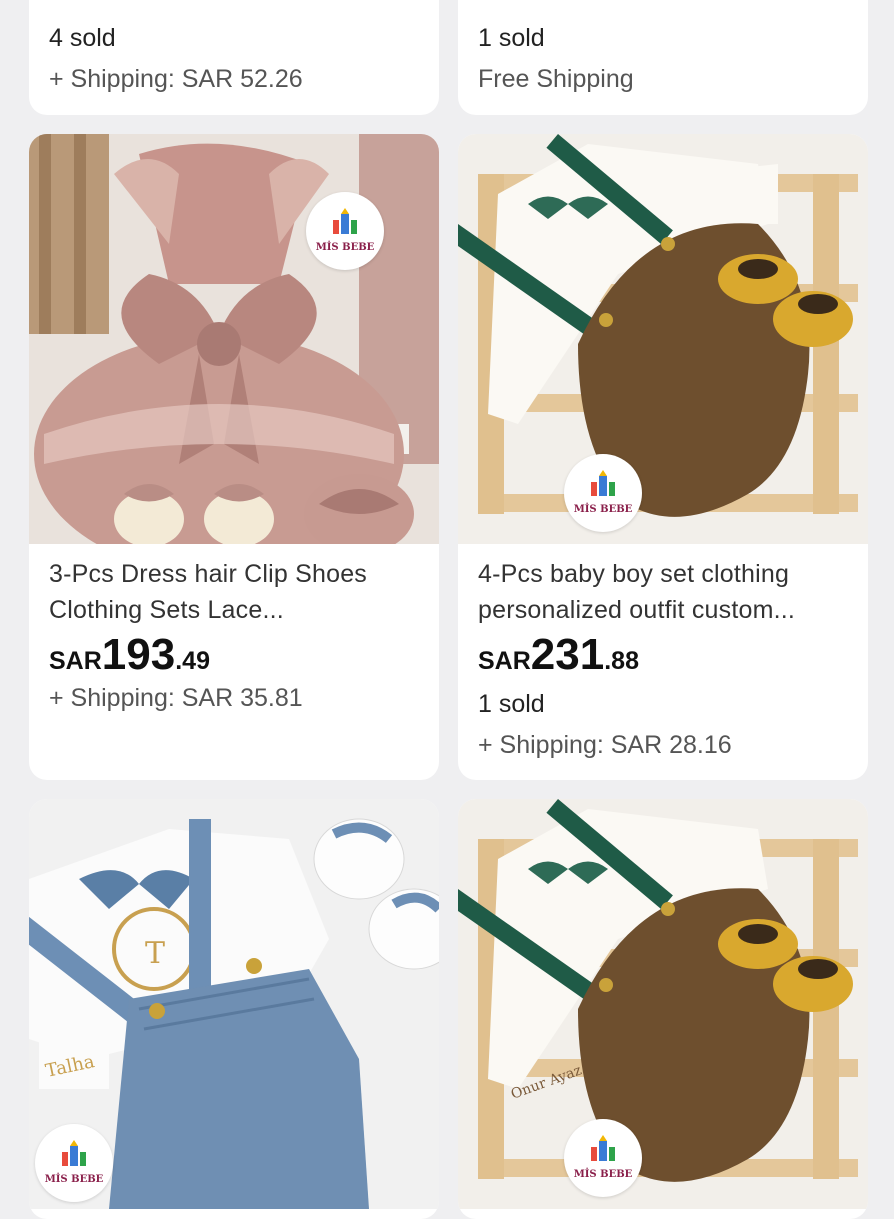 The width and height of the screenshot is (894, 1219). What do you see at coordinates (208, 574) in the screenshot?
I see `product-title-line1: 3-Pcs Dress hair Clip Shoes` at bounding box center [208, 574].